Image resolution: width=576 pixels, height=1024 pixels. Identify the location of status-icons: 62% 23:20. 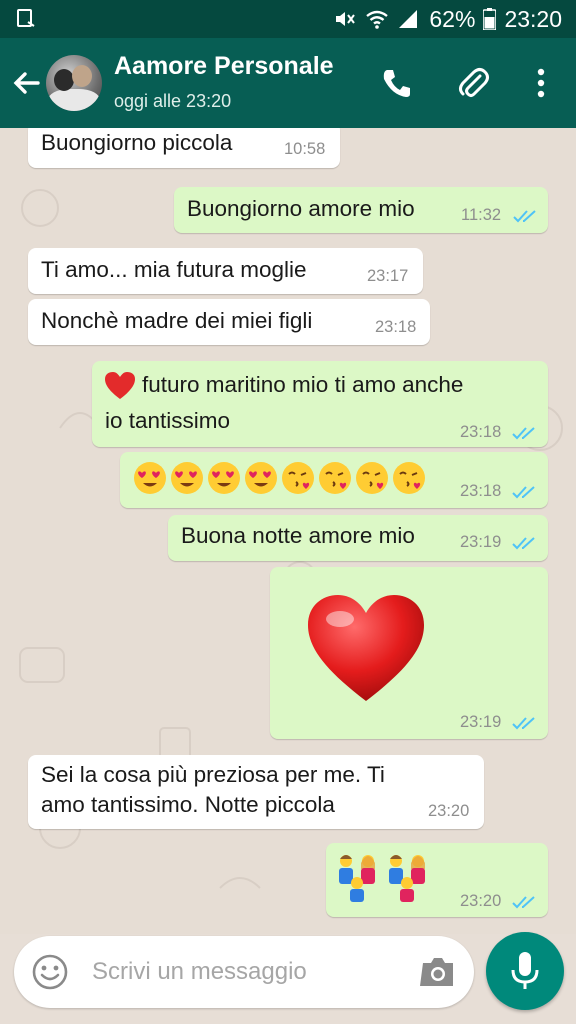
(447, 19).